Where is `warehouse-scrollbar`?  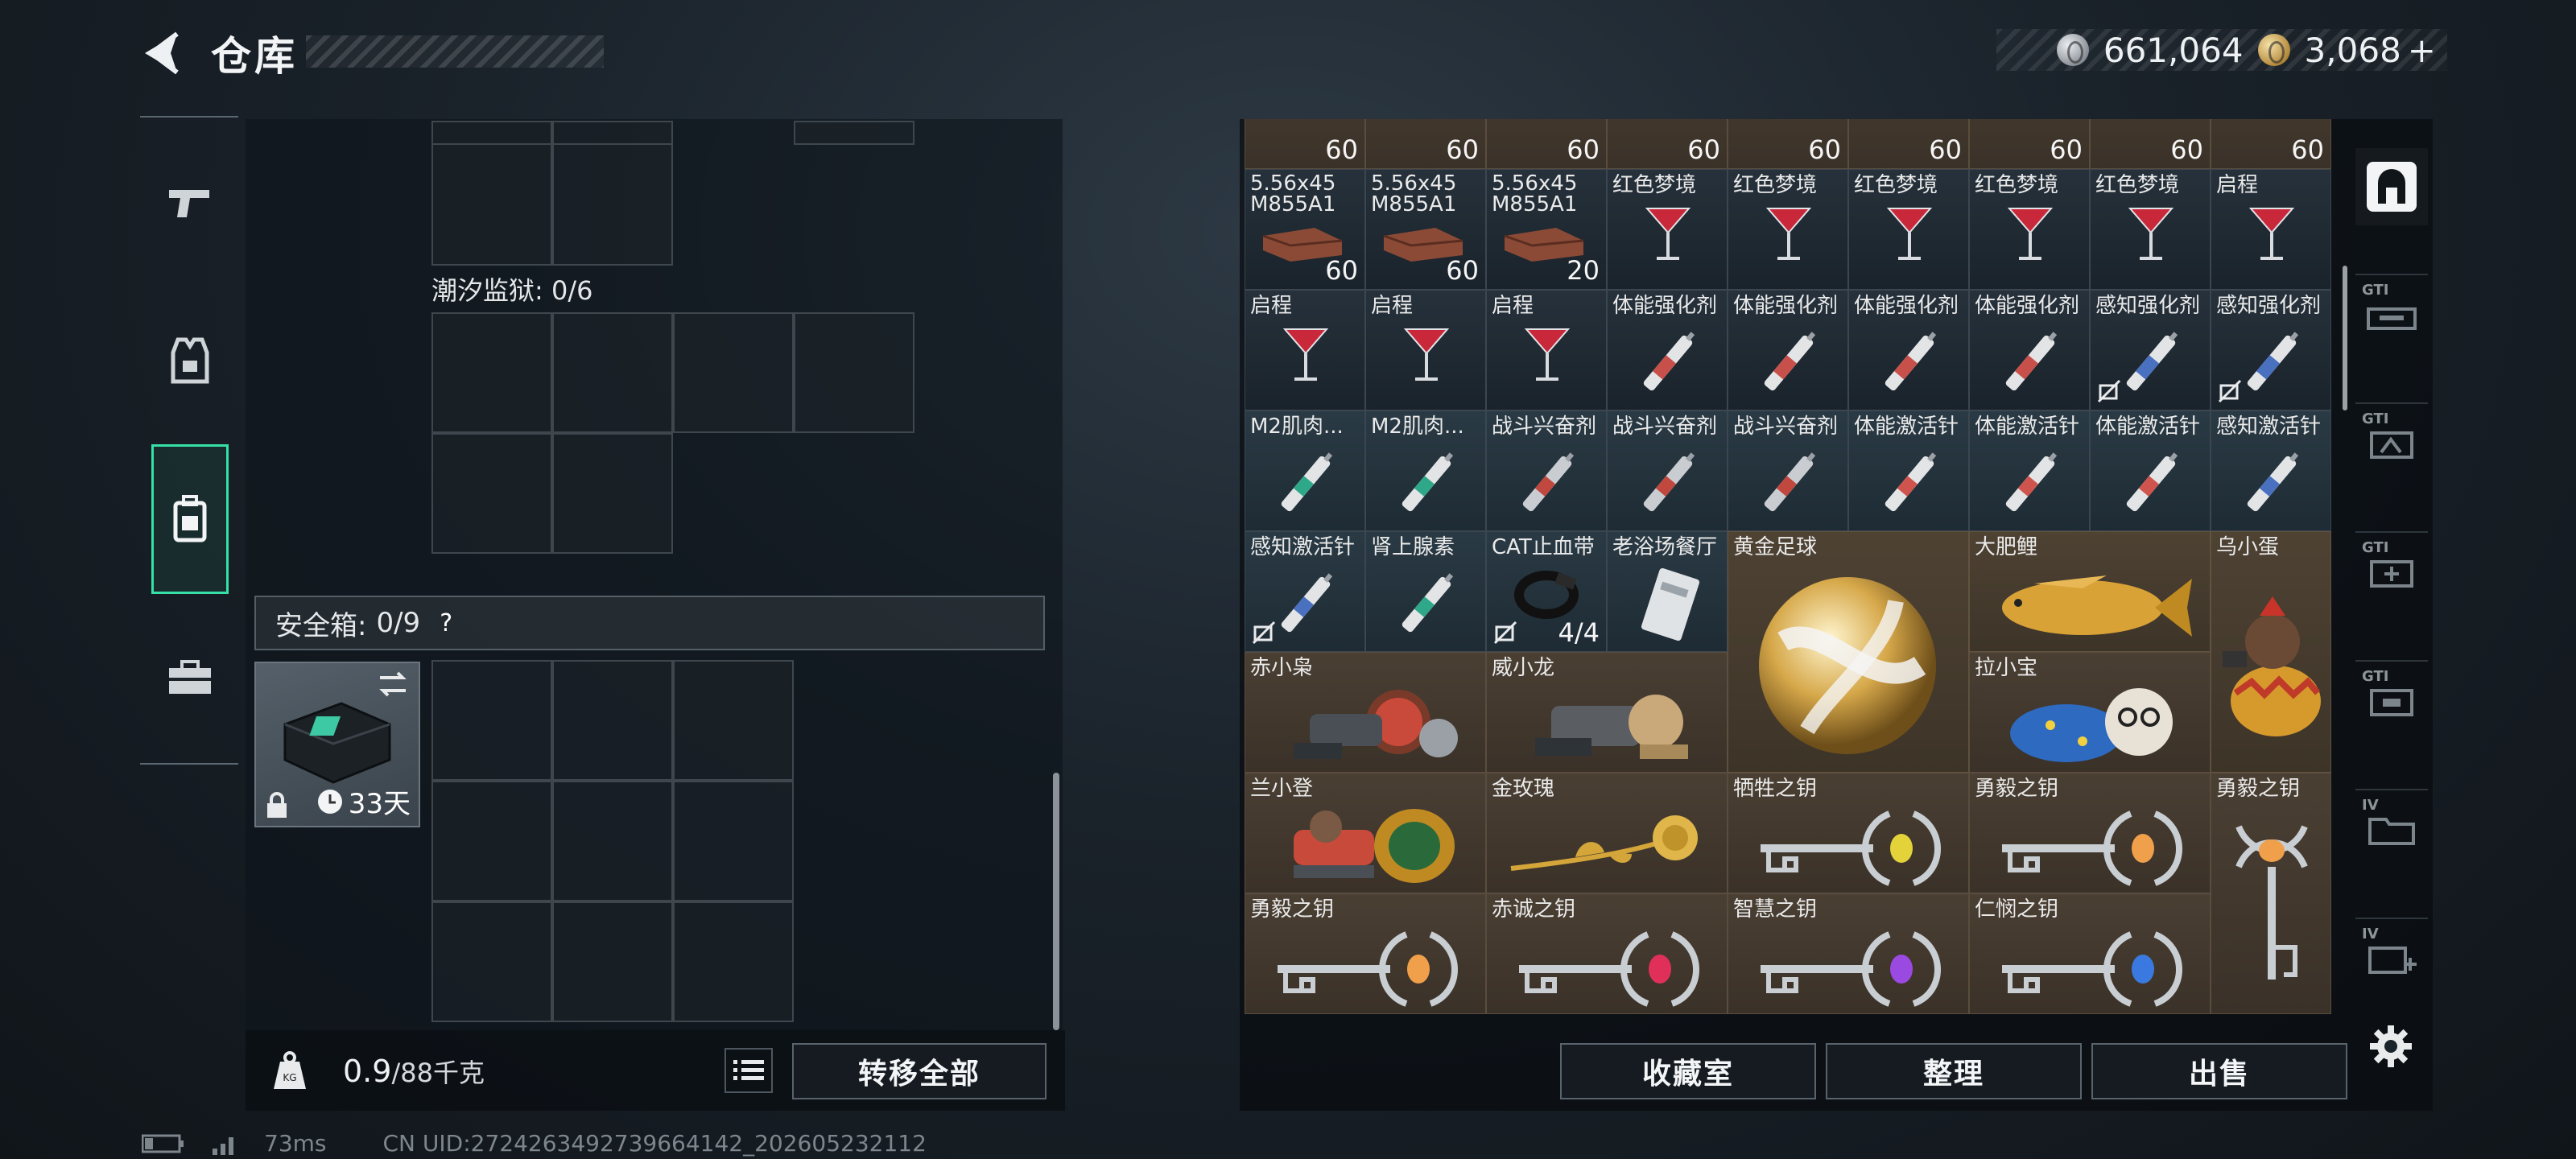 warehouse-scrollbar is located at coordinates (2345, 338).